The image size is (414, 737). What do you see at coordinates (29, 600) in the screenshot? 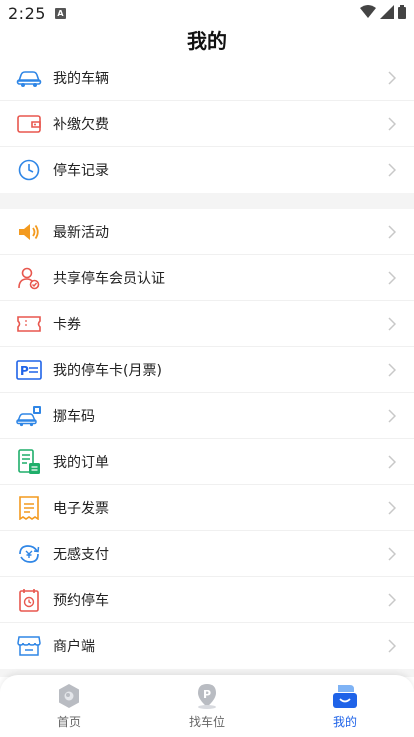
I see `reserve-icon` at bounding box center [29, 600].